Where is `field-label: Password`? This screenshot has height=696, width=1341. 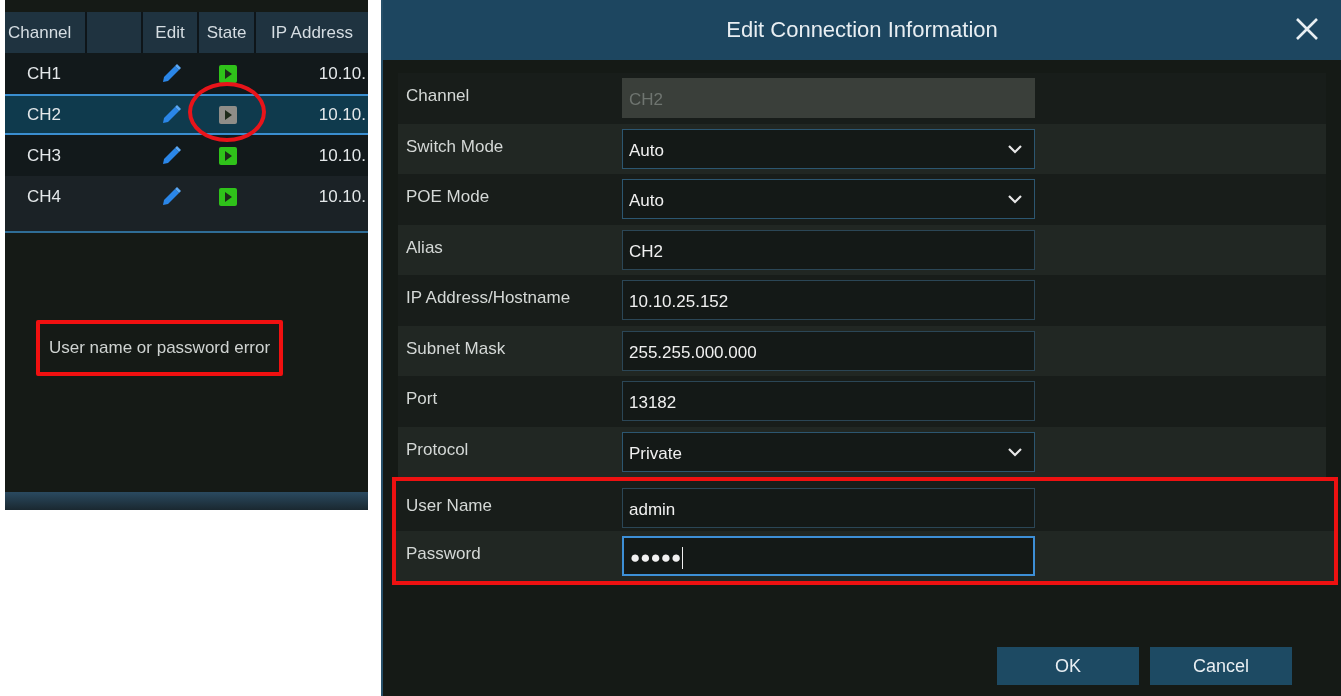
field-label: Password is located at coordinates (444, 554).